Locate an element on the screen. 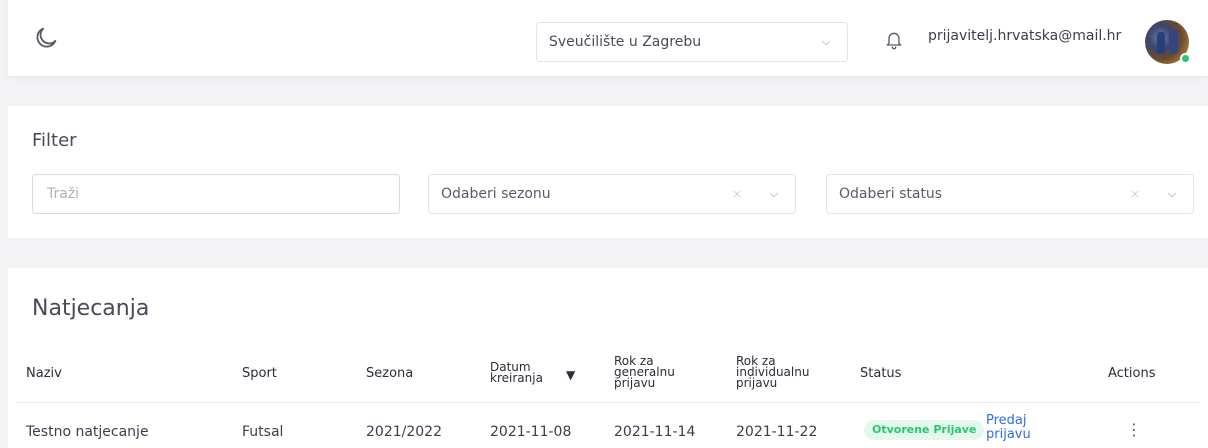 The height and width of the screenshot is (448, 1208). cell-created: 2021-11-08 is located at coordinates (531, 432).